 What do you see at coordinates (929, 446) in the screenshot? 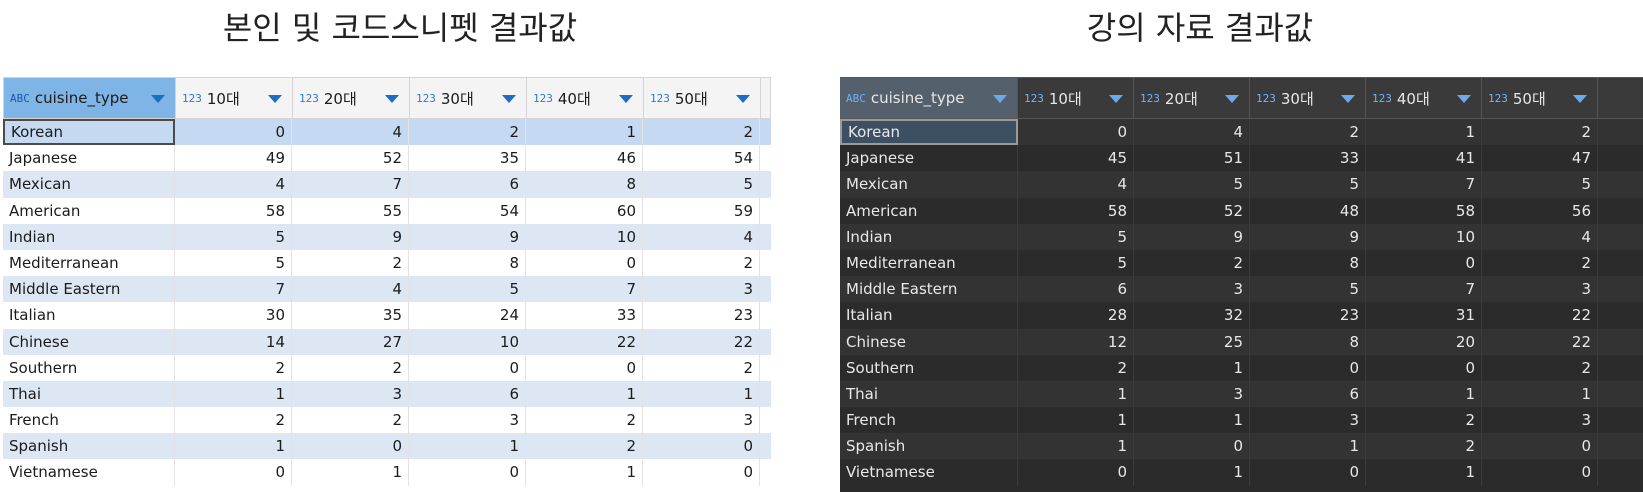
I see `cuisine-cell: Spanish` at bounding box center [929, 446].